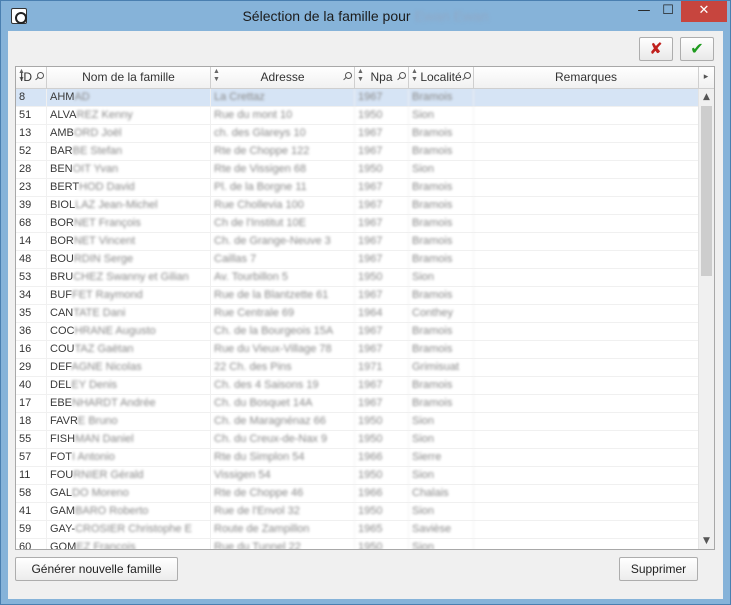 This screenshot has width=731, height=605. I want to click on scrollbar-thumb, so click(706, 191).